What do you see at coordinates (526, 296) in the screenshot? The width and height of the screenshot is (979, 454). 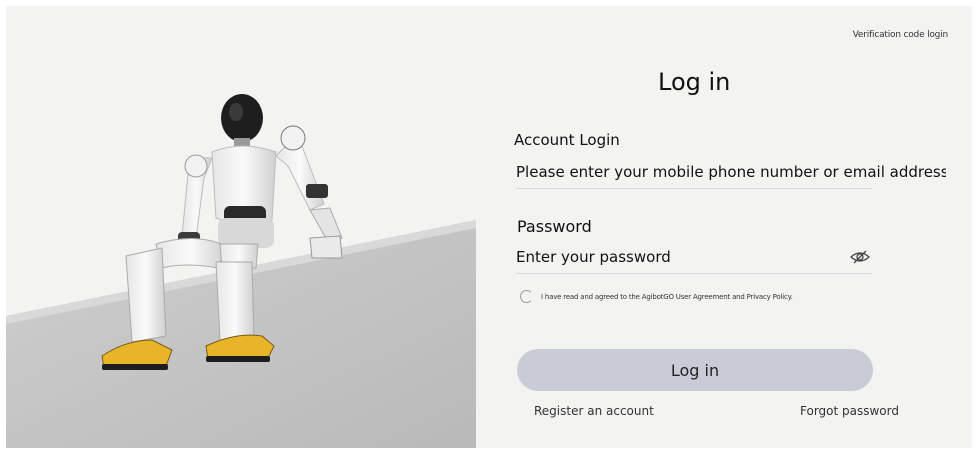 I see `agreement-radio` at bounding box center [526, 296].